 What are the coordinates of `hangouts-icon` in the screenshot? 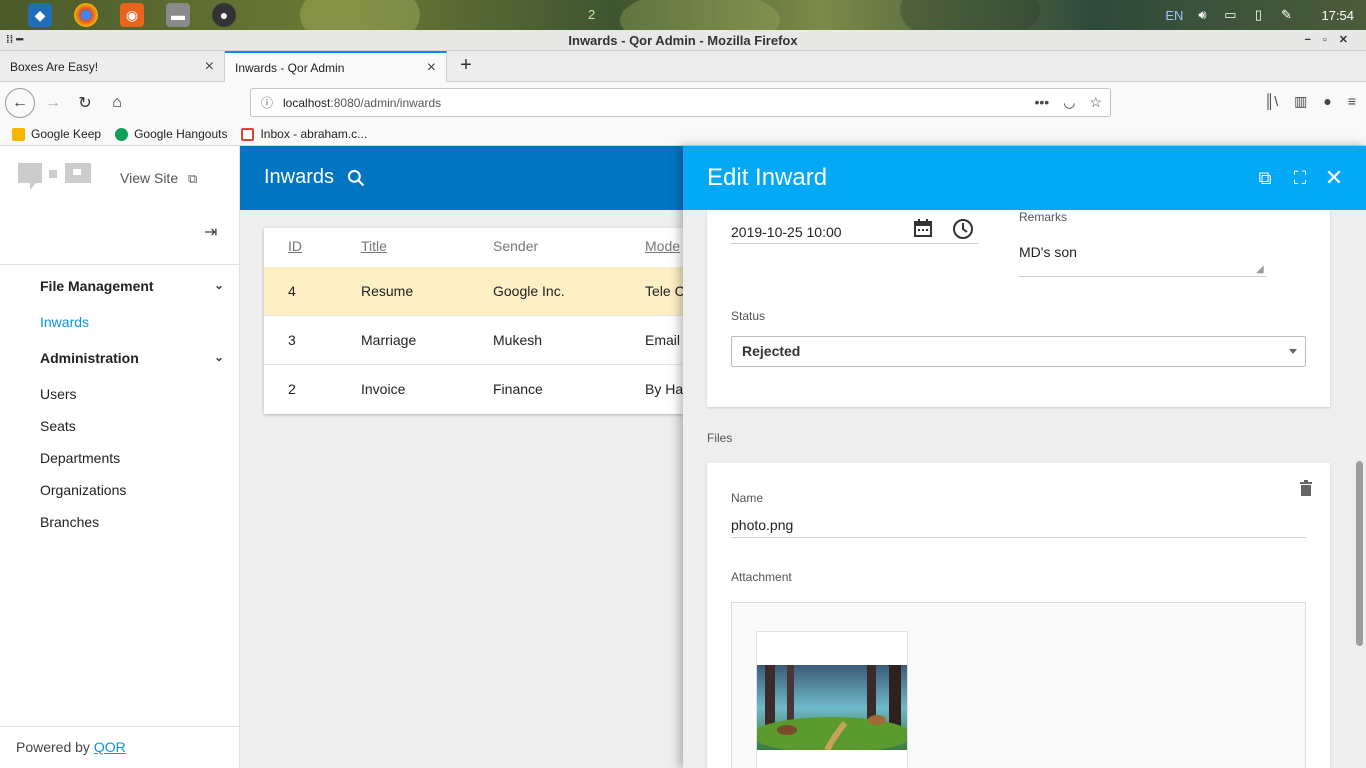 It's located at (122, 134).